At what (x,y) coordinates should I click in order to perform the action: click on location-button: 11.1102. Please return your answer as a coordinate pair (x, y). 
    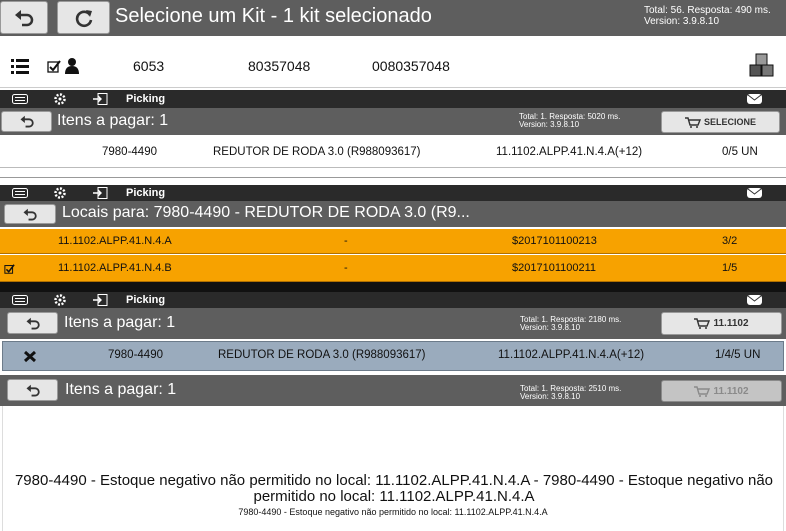
    Looking at the image, I should click on (721, 323).